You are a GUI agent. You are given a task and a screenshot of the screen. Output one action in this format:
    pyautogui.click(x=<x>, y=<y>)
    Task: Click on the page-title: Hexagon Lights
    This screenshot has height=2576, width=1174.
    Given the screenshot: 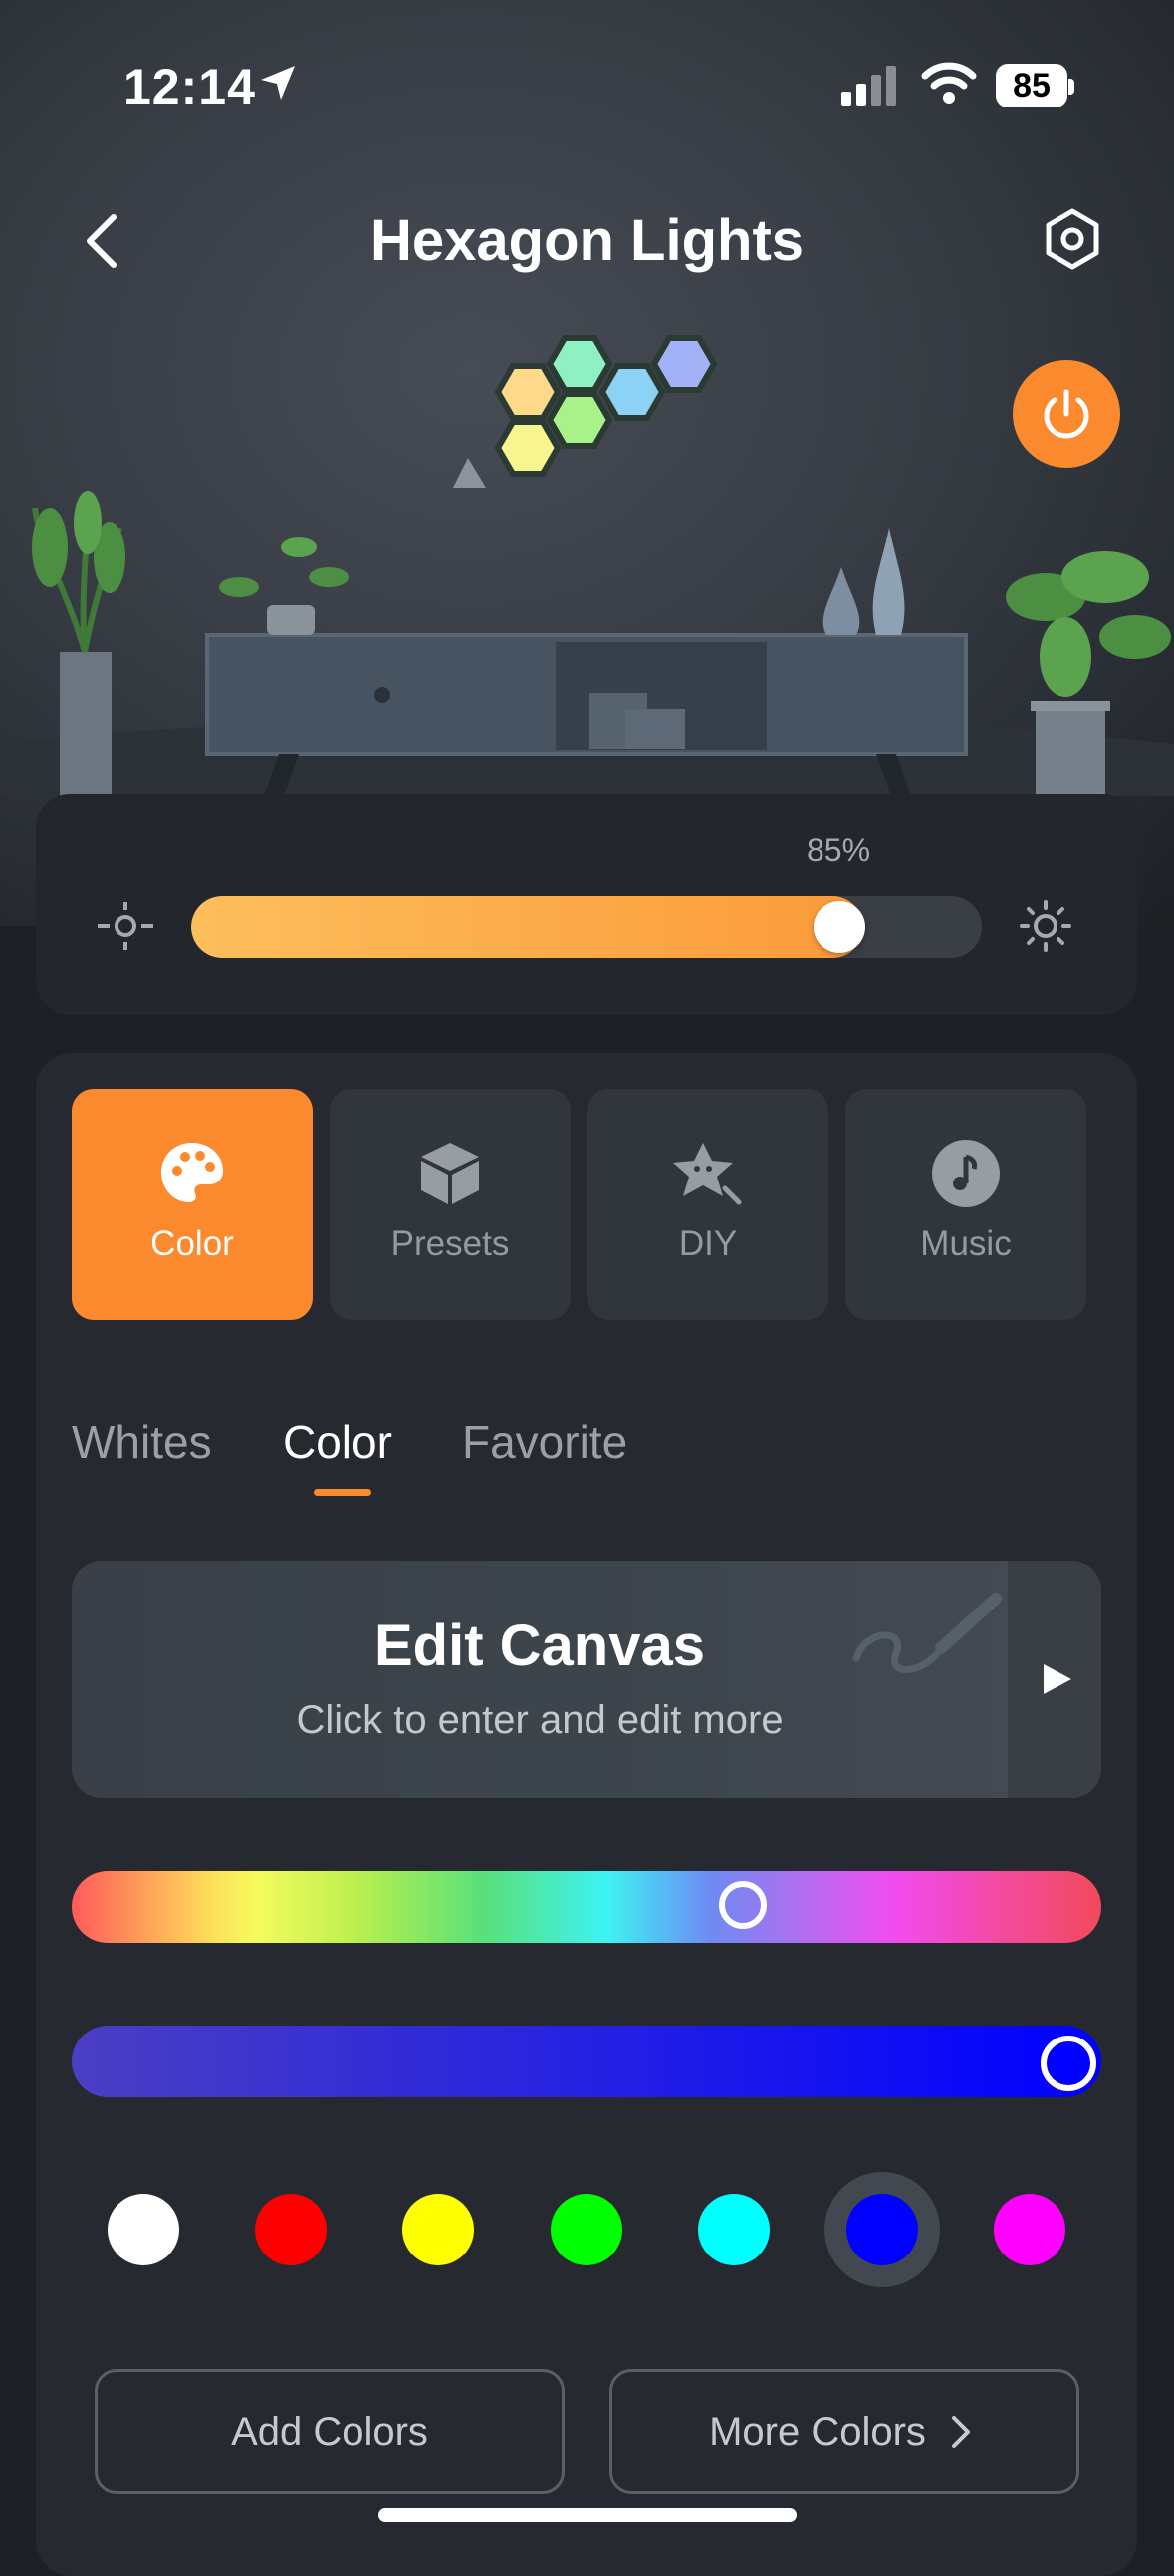 What is the action you would take?
    pyautogui.click(x=587, y=240)
    